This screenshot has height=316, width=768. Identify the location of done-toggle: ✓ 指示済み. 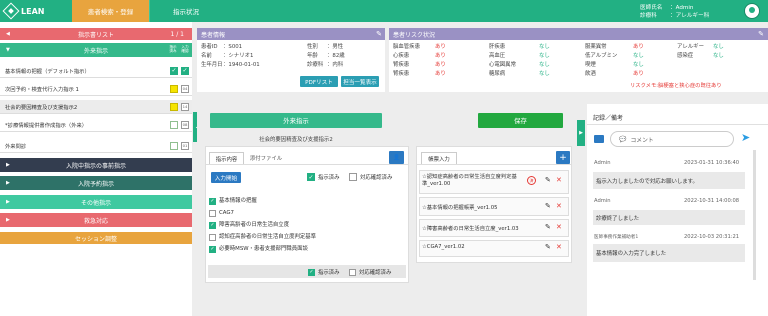
(323, 177).